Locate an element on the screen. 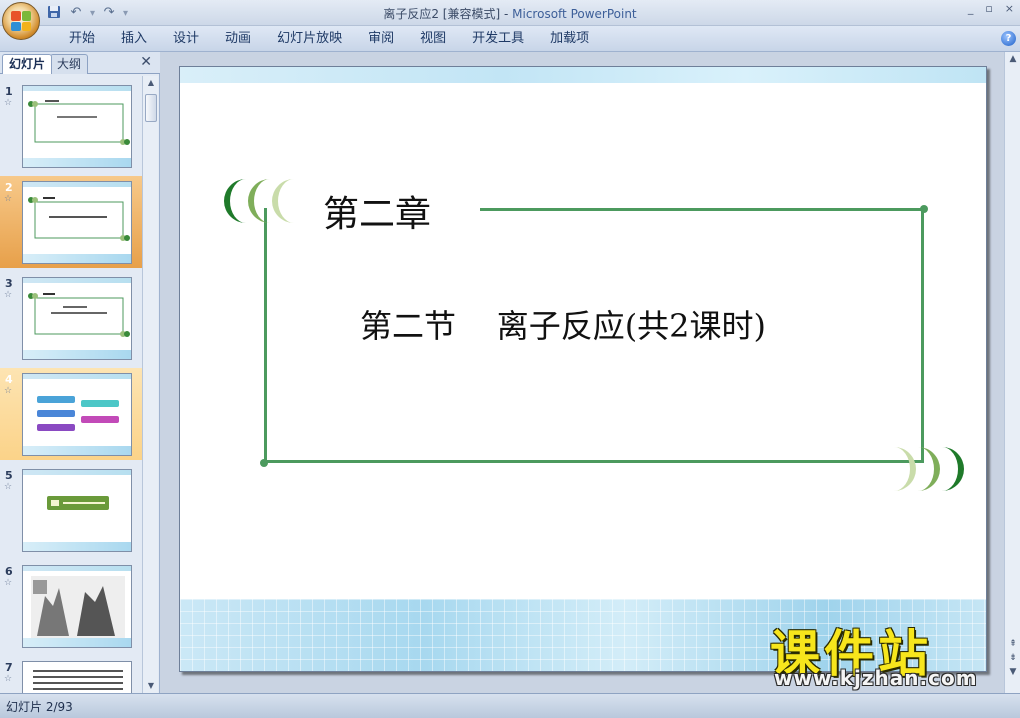 This screenshot has height=718, width=1020. tab-slides: 幻灯片 is located at coordinates (27, 64).